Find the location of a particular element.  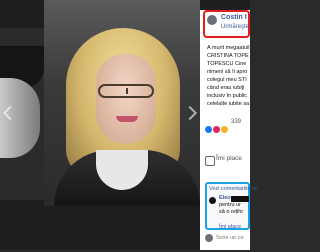

author-avatar is located at coordinates (212, 20).